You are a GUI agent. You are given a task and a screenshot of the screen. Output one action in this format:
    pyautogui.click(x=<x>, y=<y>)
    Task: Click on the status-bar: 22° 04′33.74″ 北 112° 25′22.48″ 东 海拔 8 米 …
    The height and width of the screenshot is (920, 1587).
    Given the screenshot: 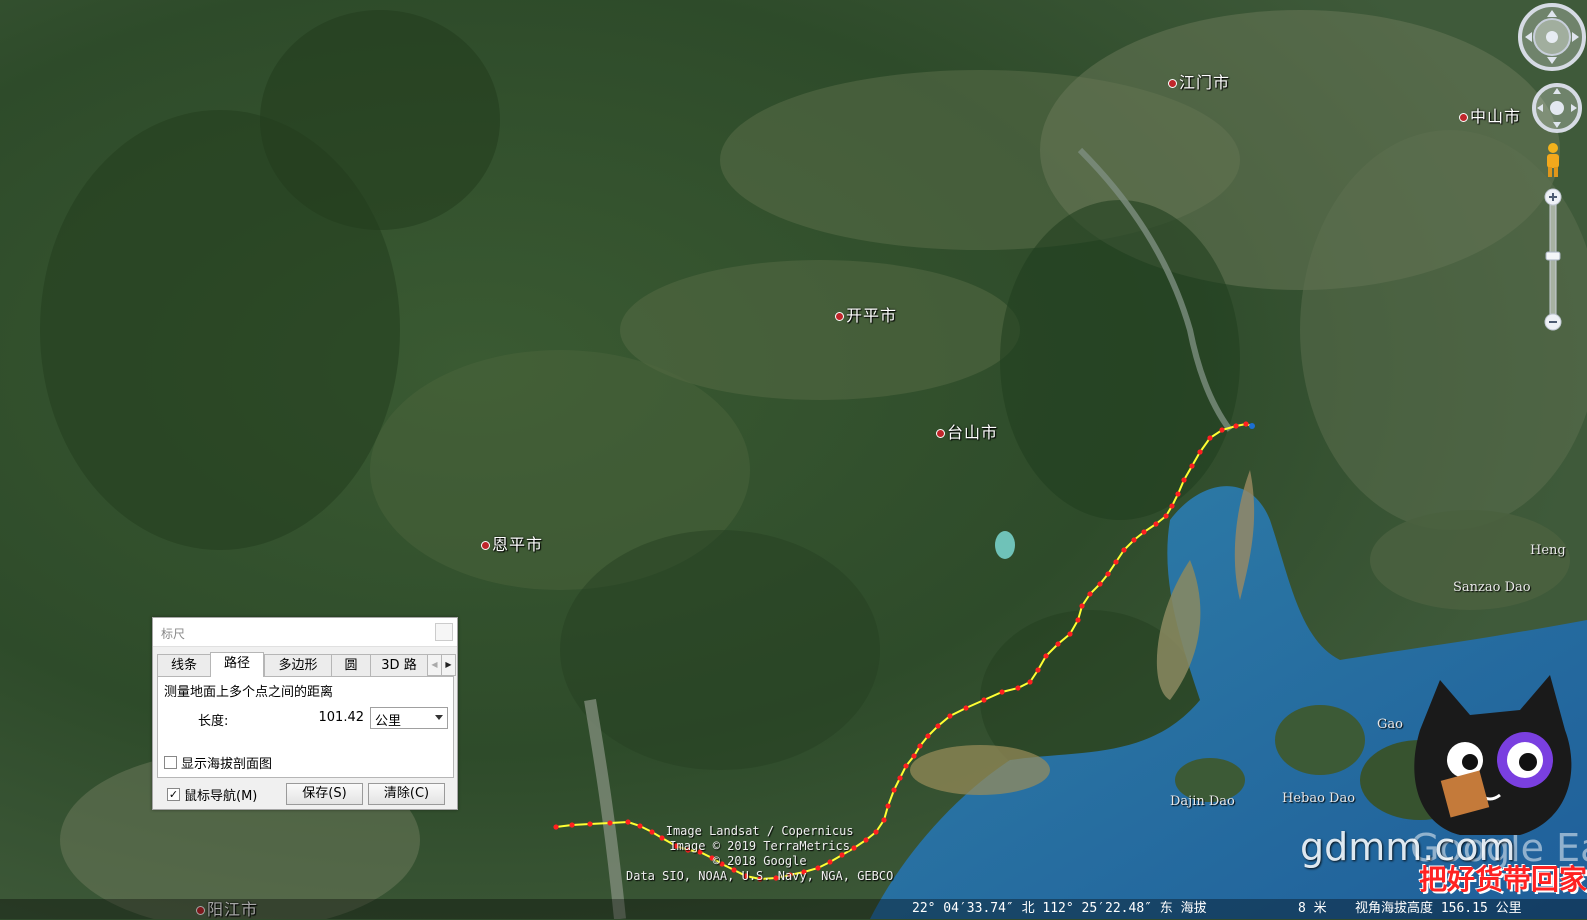 What is the action you would take?
    pyautogui.click(x=793, y=909)
    